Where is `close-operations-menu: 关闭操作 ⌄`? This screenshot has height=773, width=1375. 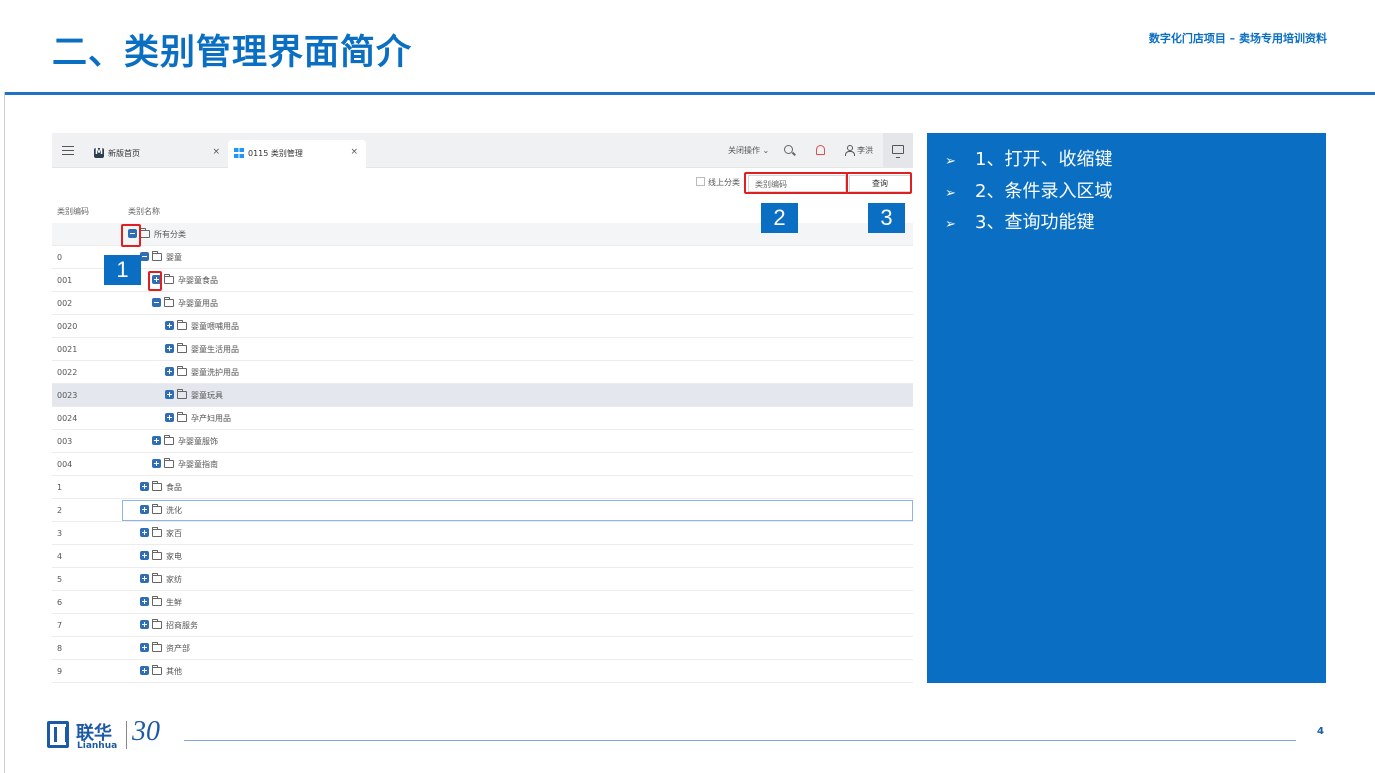
close-operations-menu: 关闭操作 ⌄ is located at coordinates (748, 150).